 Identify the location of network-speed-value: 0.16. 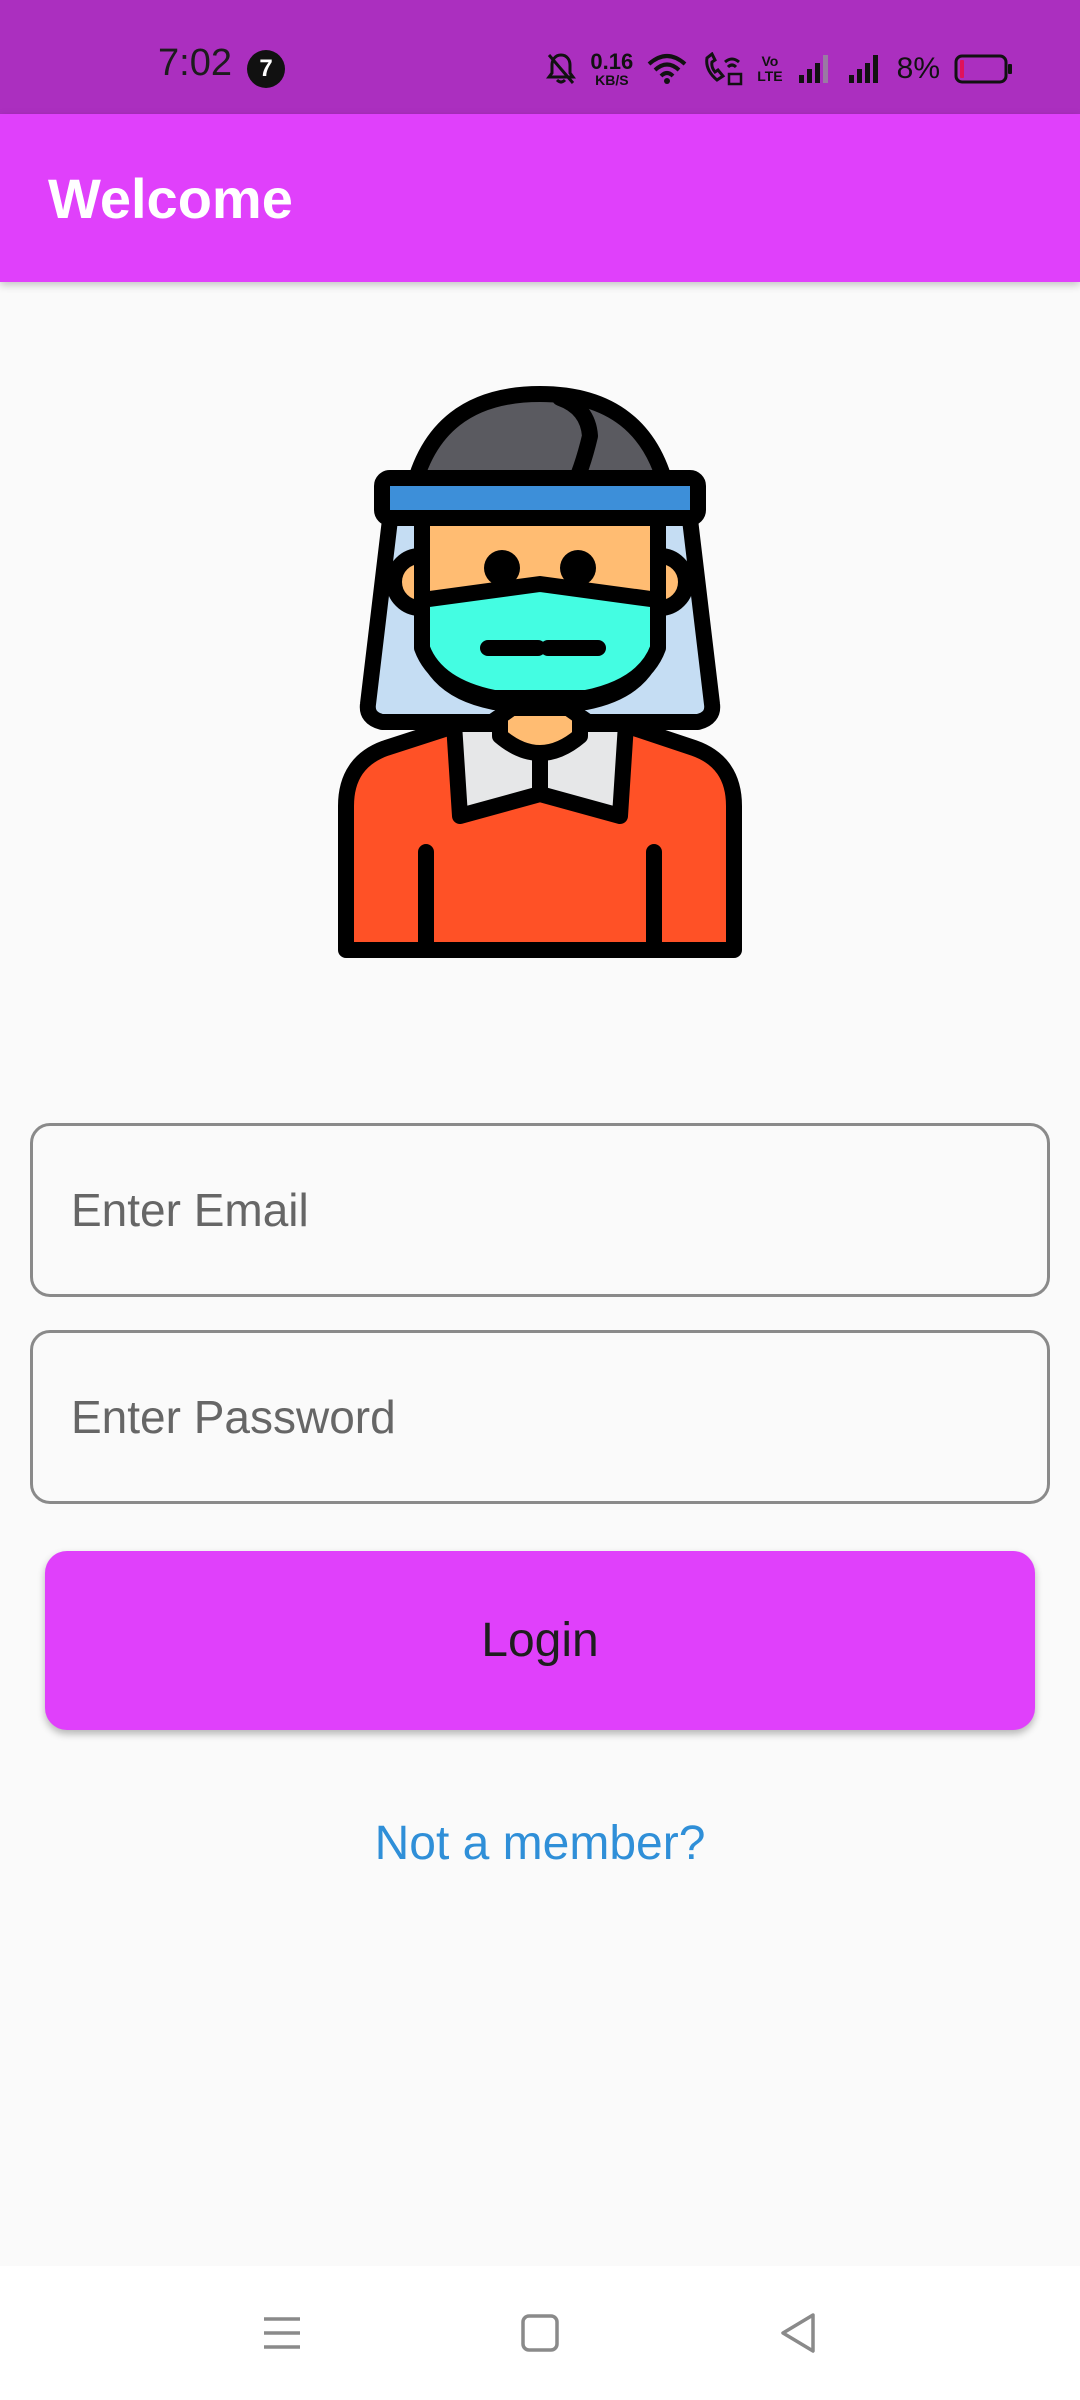
(612, 61).